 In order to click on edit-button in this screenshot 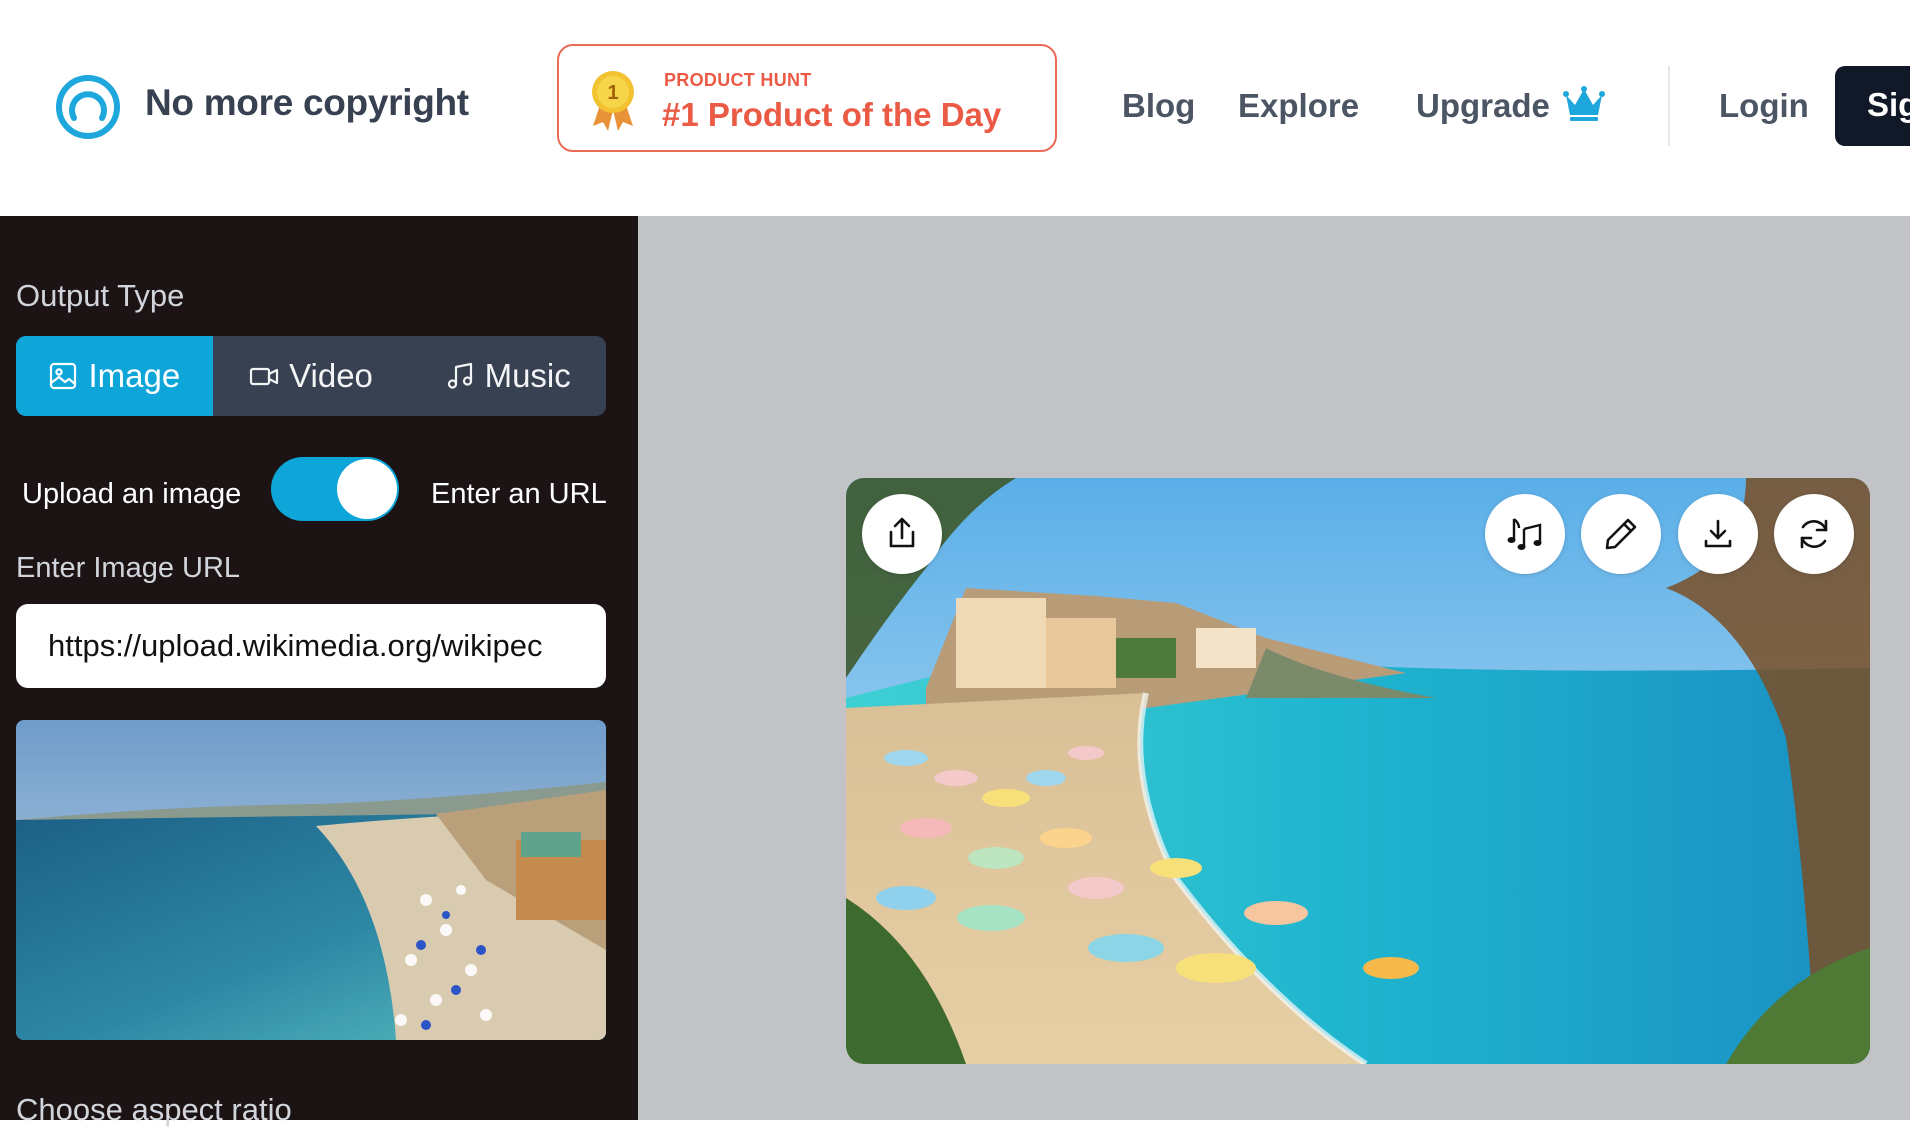, I will do `click(1621, 534)`.